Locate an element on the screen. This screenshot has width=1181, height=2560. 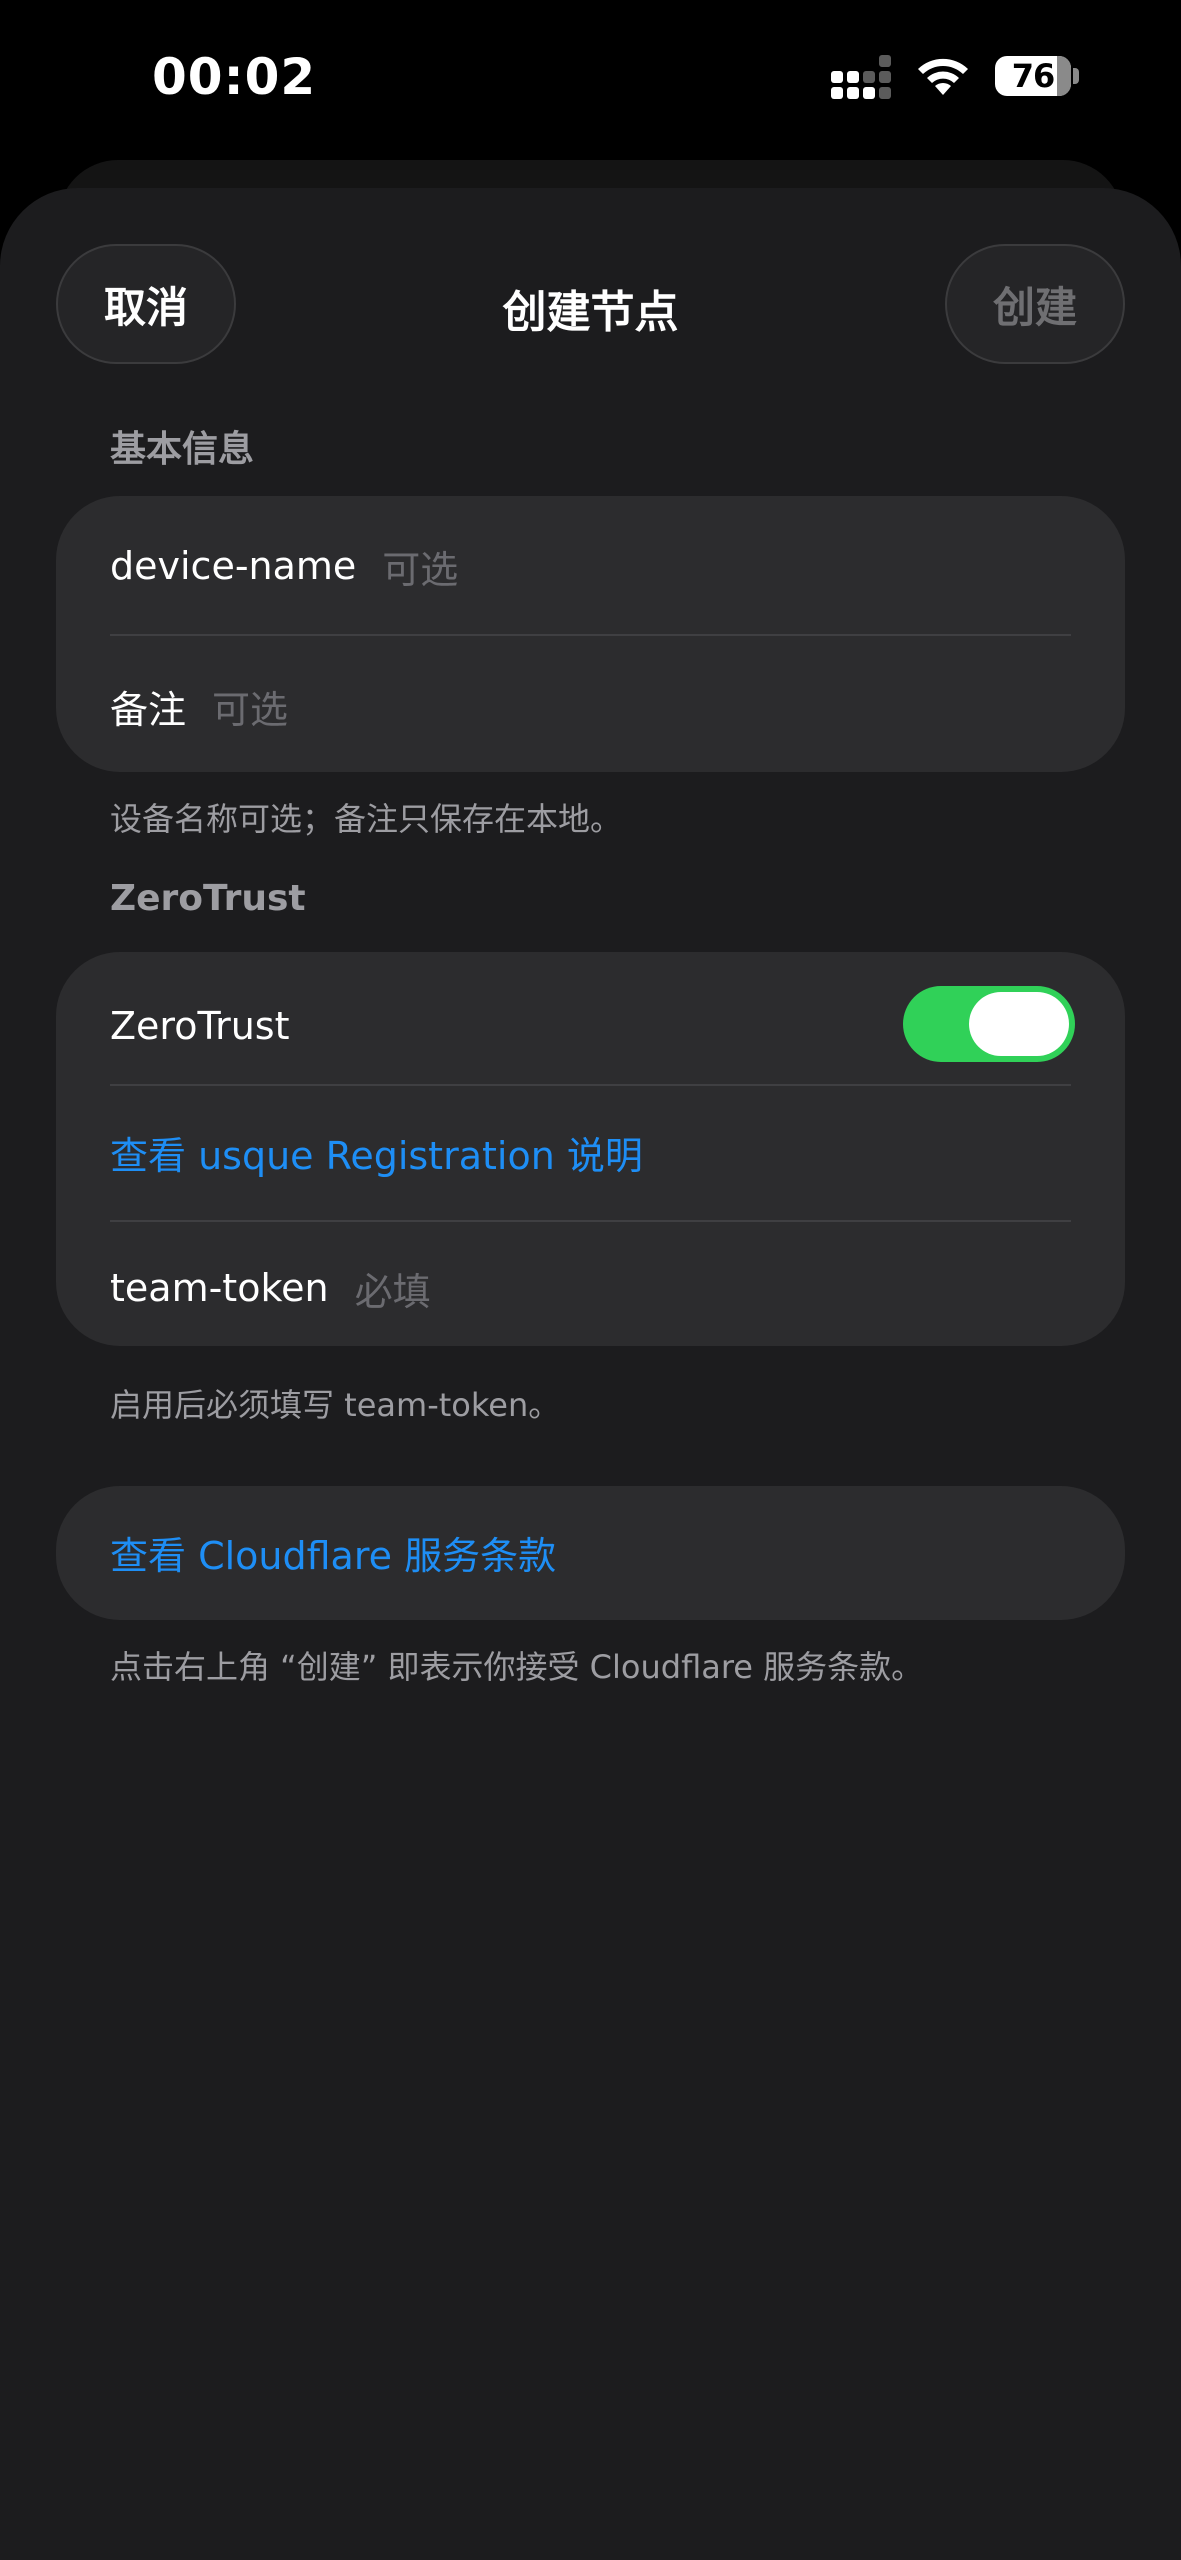
zerotrust-footnote: 启用后必须填写 team-token。 is located at coordinates (335, 1405).